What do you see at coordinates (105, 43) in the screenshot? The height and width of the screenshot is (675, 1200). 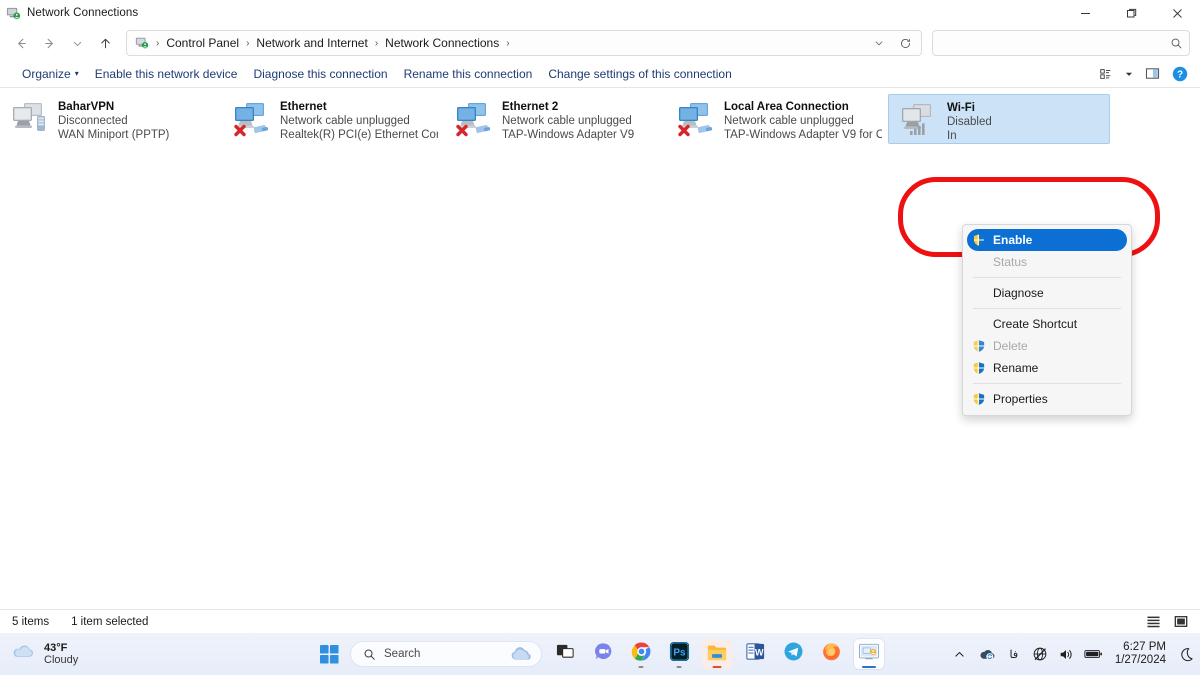 I see `up-button` at bounding box center [105, 43].